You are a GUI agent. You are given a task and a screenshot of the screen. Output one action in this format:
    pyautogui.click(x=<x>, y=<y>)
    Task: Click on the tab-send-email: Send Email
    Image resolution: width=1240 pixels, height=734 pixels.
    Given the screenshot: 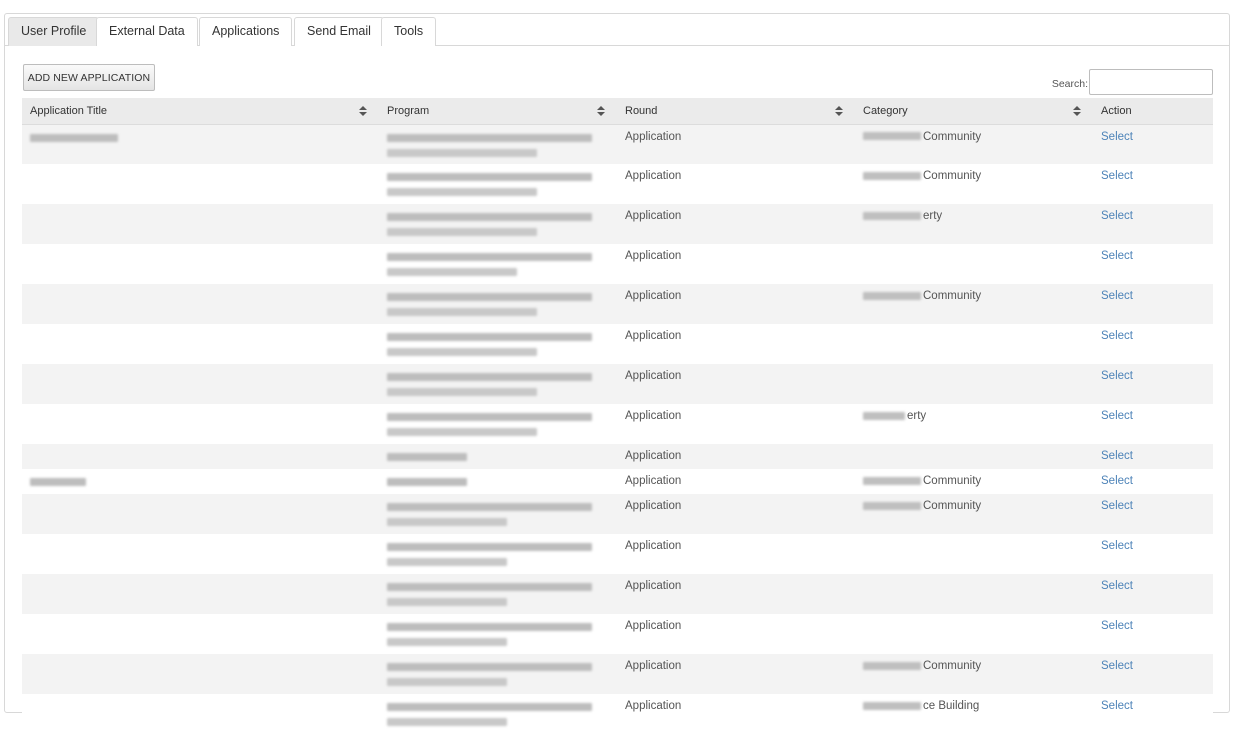 What is the action you would take?
    pyautogui.click(x=339, y=31)
    